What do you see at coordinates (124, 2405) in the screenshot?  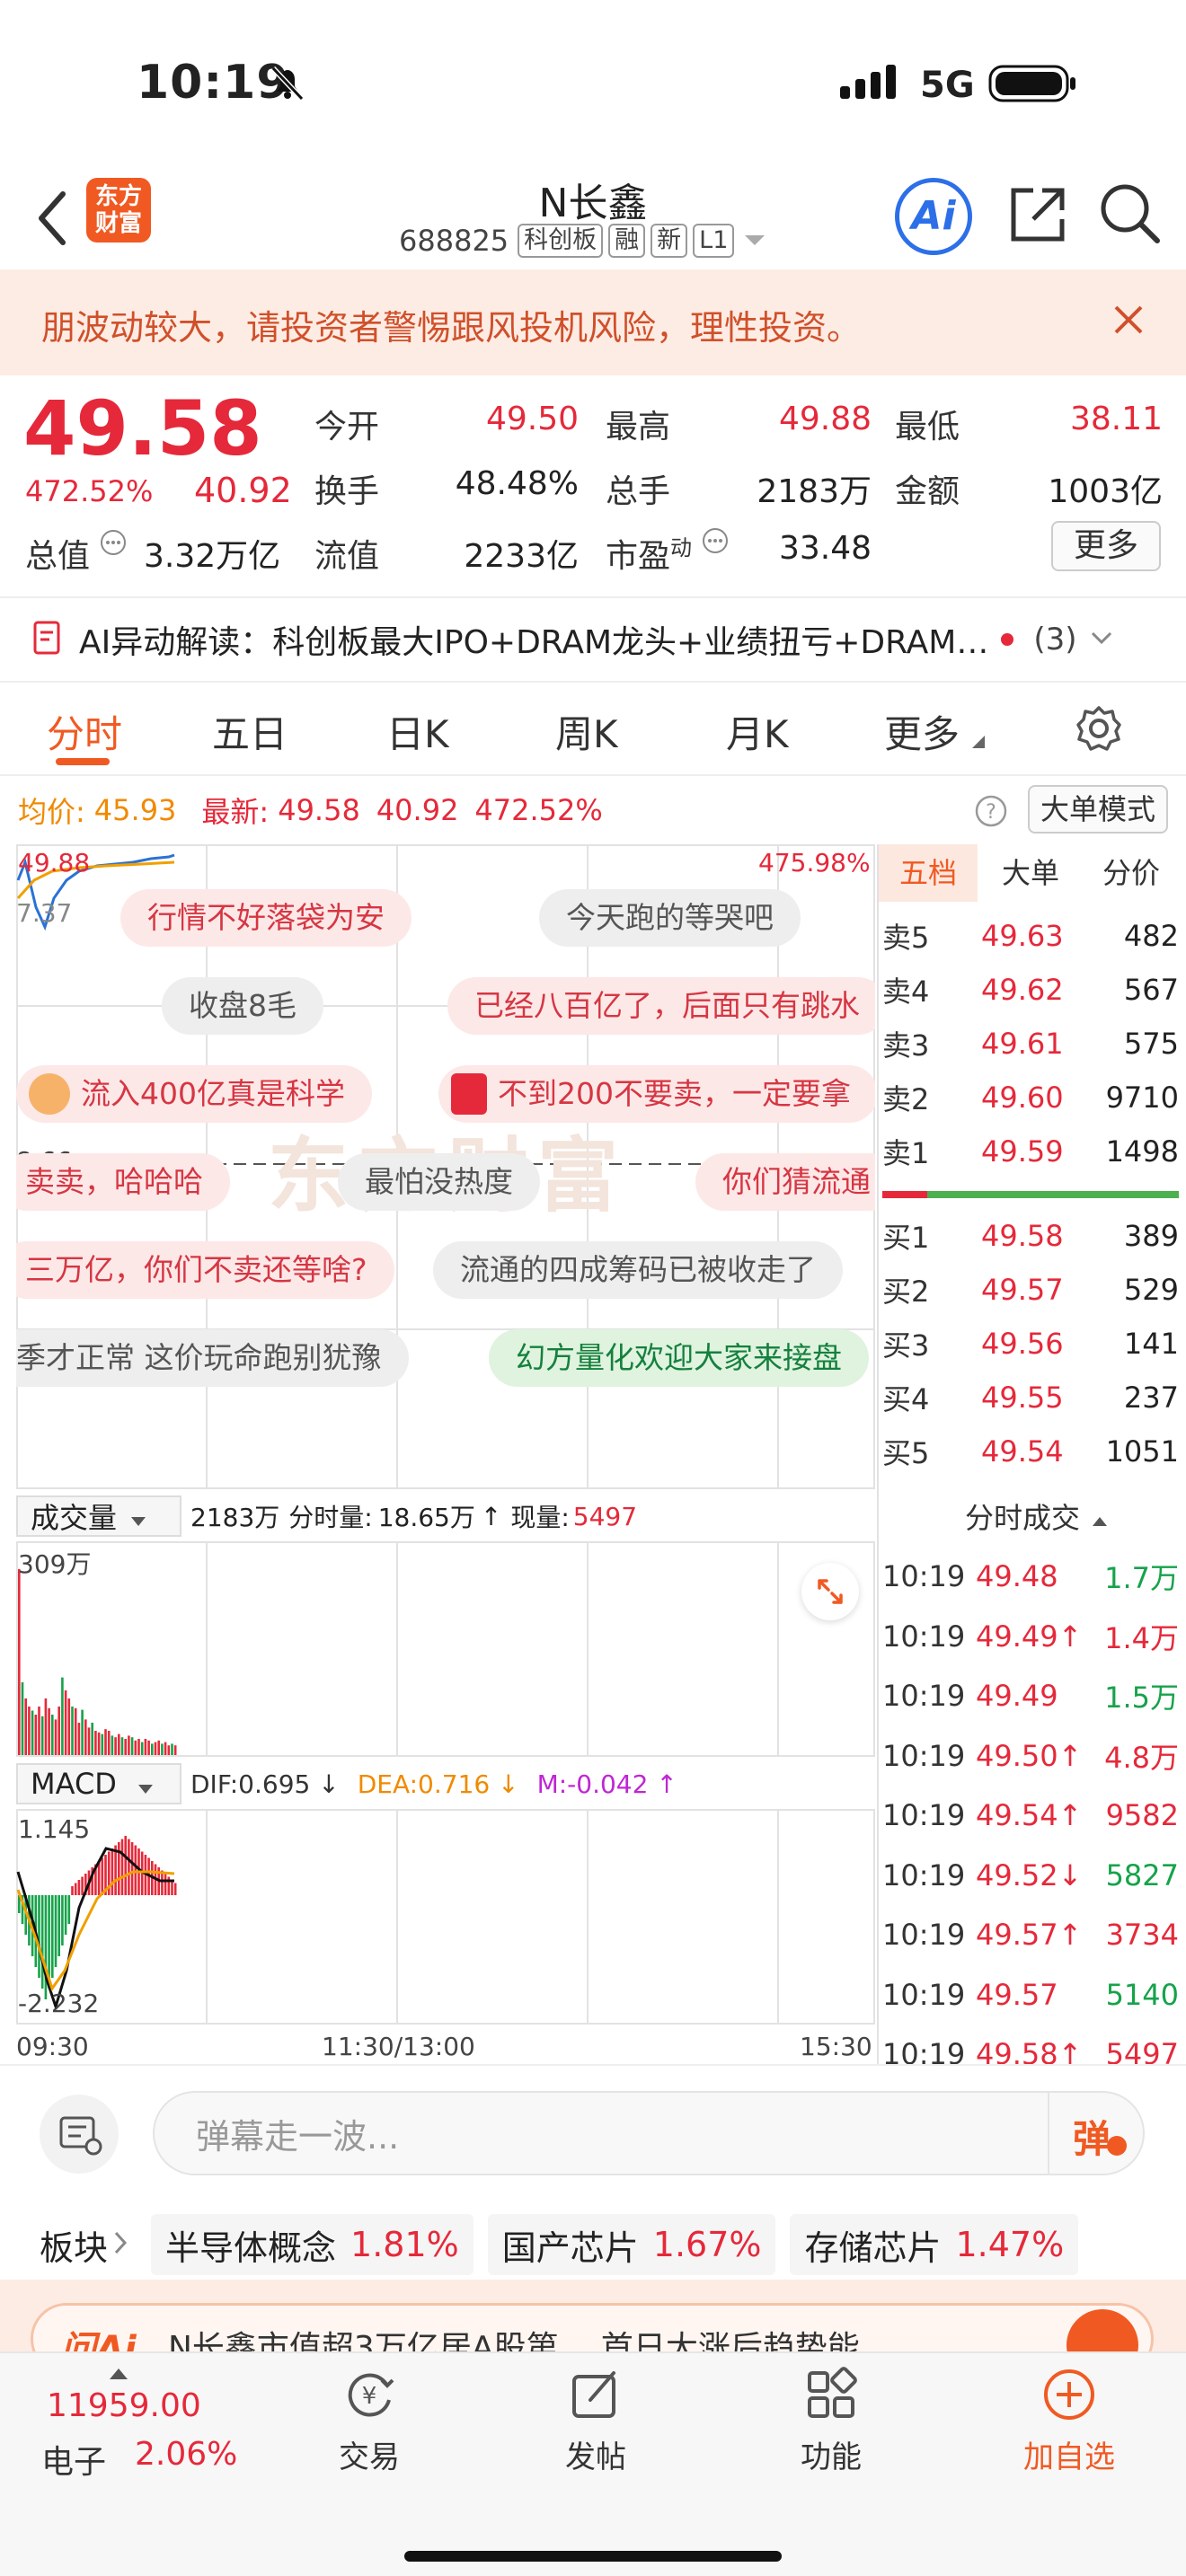 I see `index-value: 11959.00` at bounding box center [124, 2405].